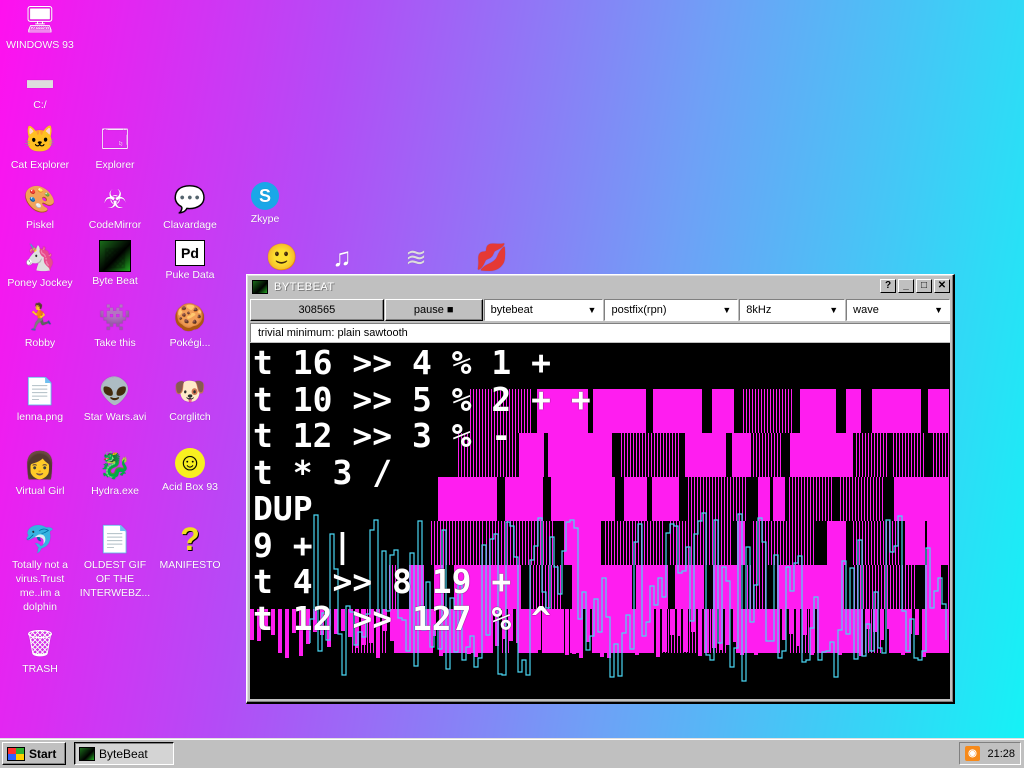 This screenshot has width=1024, height=768. I want to click on zkype-icon: S, so click(265, 196).